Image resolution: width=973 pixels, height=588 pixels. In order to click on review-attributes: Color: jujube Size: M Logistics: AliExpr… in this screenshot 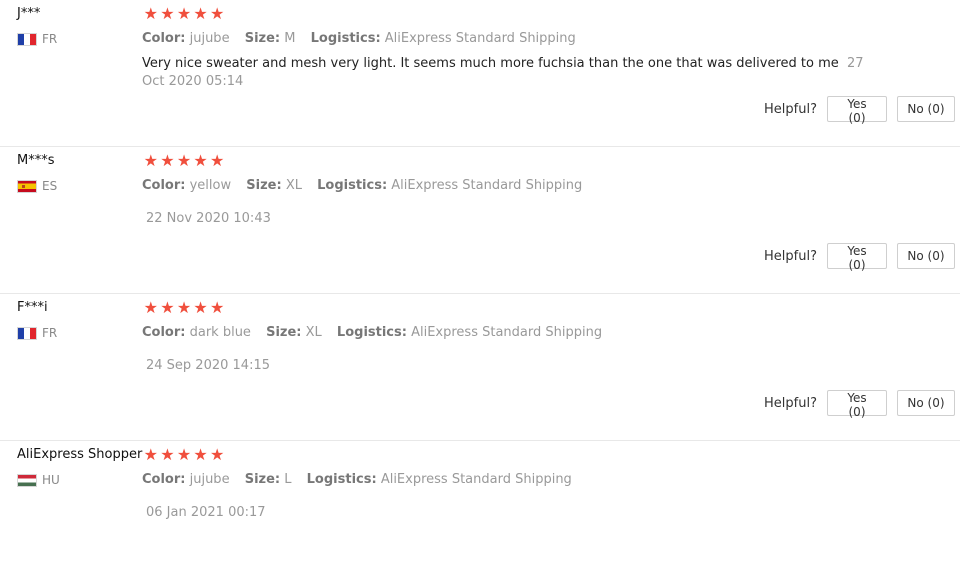, I will do `click(364, 38)`.